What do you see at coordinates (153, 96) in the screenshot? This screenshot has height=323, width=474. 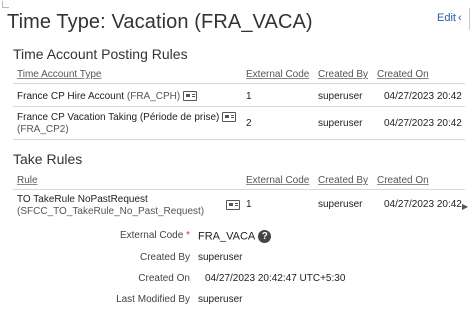 I see `account-code: (FRA_CPH)` at bounding box center [153, 96].